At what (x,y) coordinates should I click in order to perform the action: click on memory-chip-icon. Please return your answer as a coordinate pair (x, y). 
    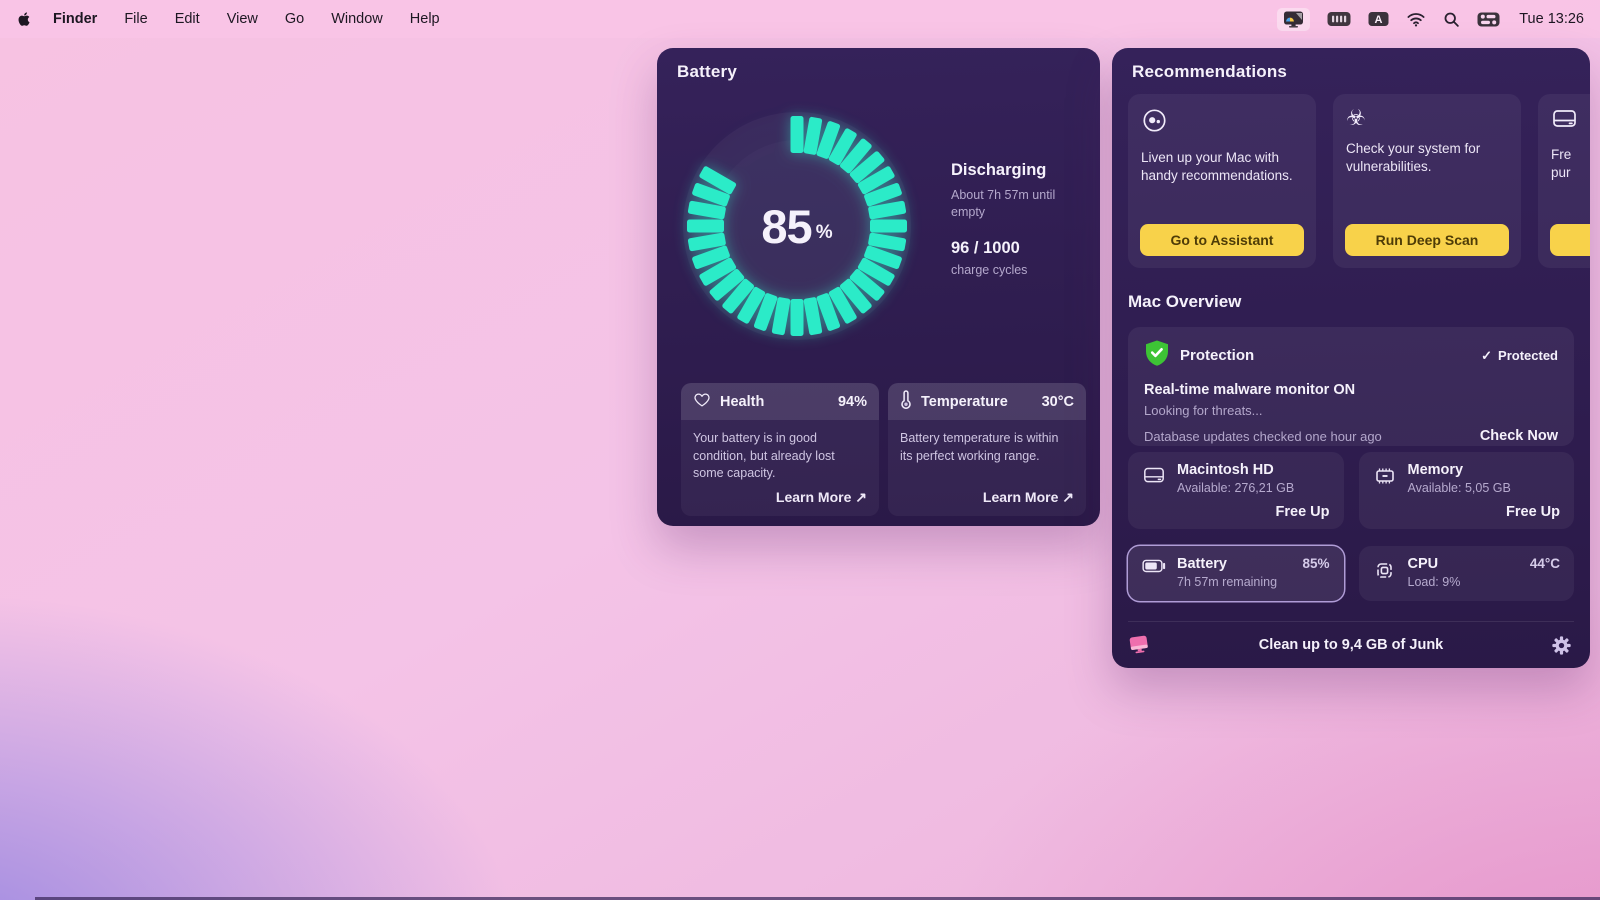
    Looking at the image, I should click on (1385, 490).